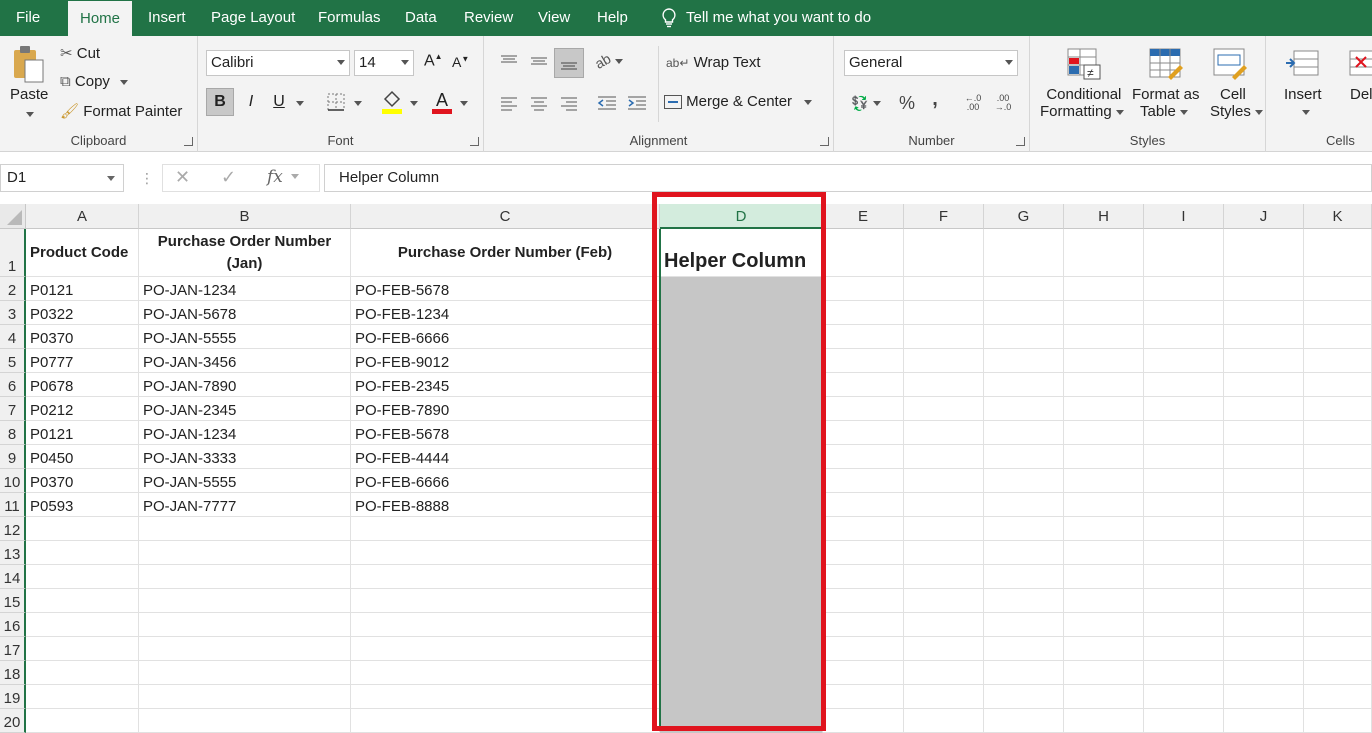 Image resolution: width=1372 pixels, height=733 pixels. What do you see at coordinates (741, 577) in the screenshot?
I see `cell-d14` at bounding box center [741, 577].